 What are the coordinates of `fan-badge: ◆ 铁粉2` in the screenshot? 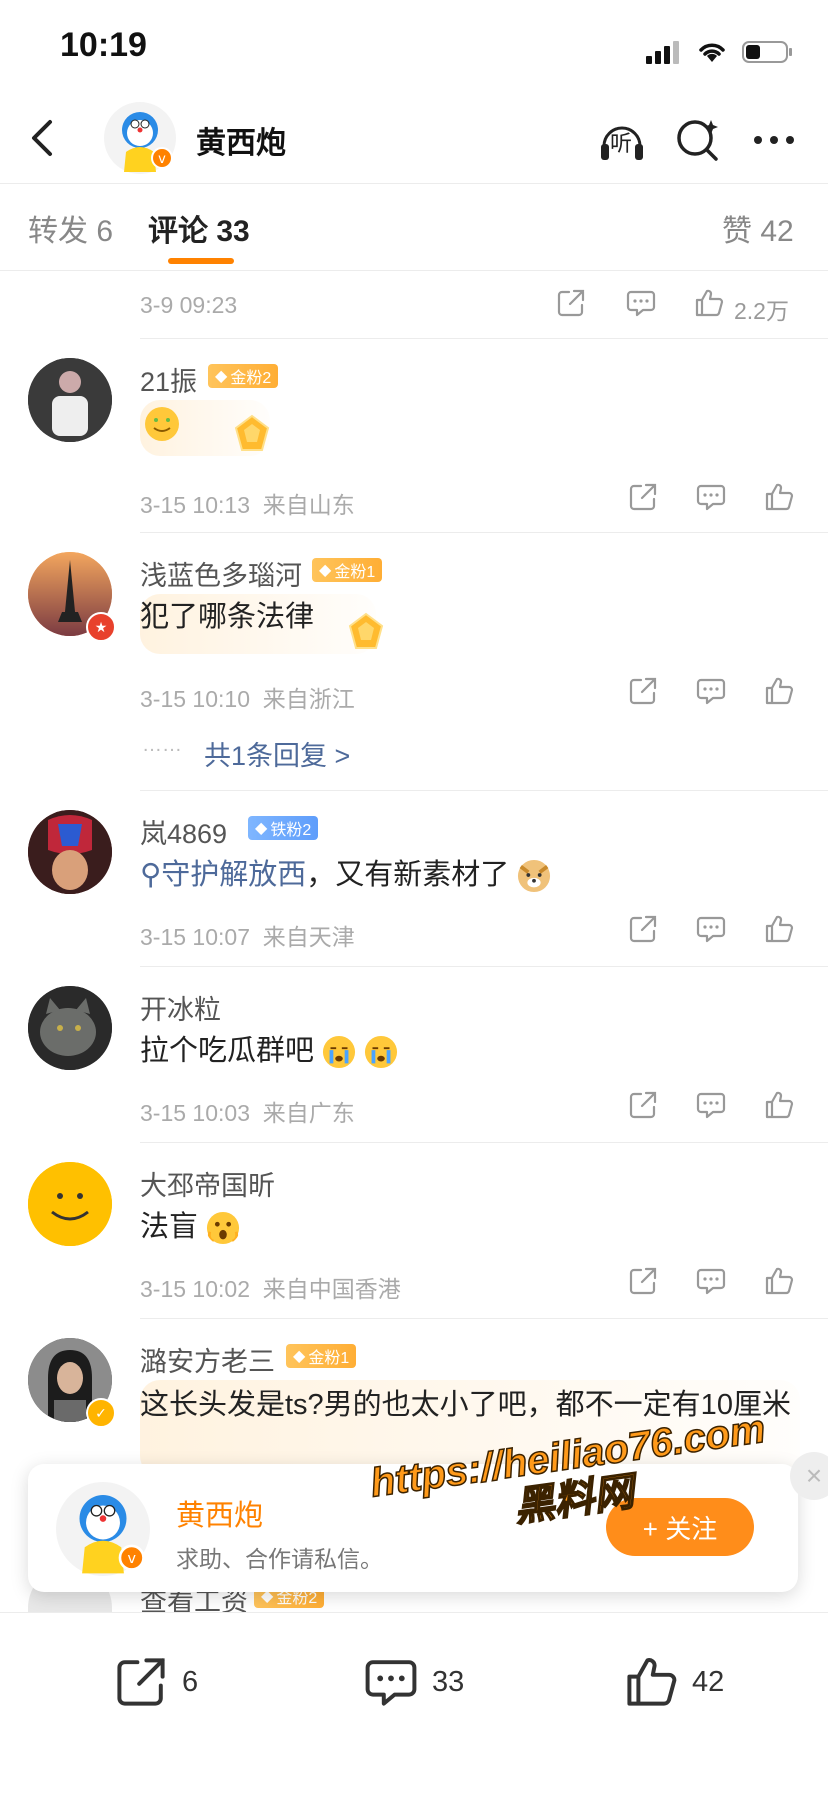 It's located at (283, 828).